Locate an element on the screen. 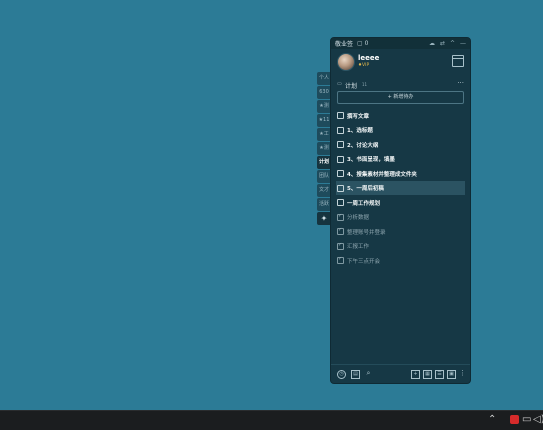 Image resolution: width=543 pixels, height=430 pixels. tab-11: ★11 is located at coordinates (324, 120).